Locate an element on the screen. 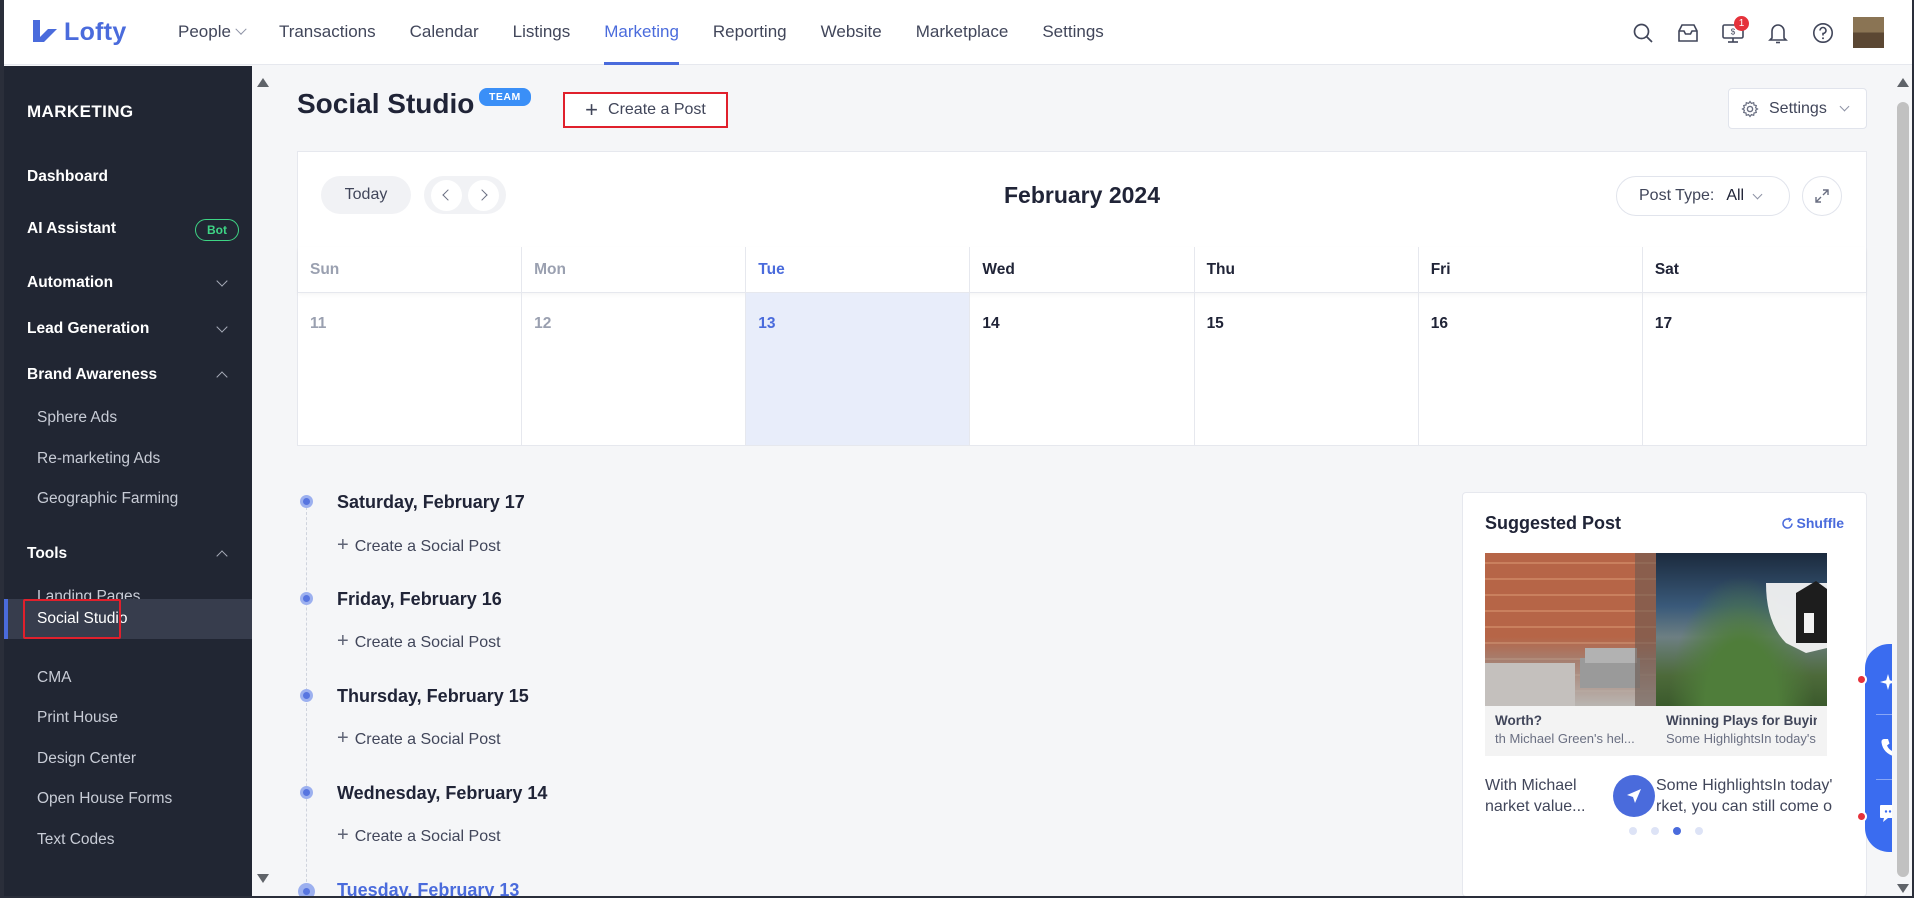 This screenshot has height=898, width=1914. weekday-thu: Thu is located at coordinates (1307, 269).